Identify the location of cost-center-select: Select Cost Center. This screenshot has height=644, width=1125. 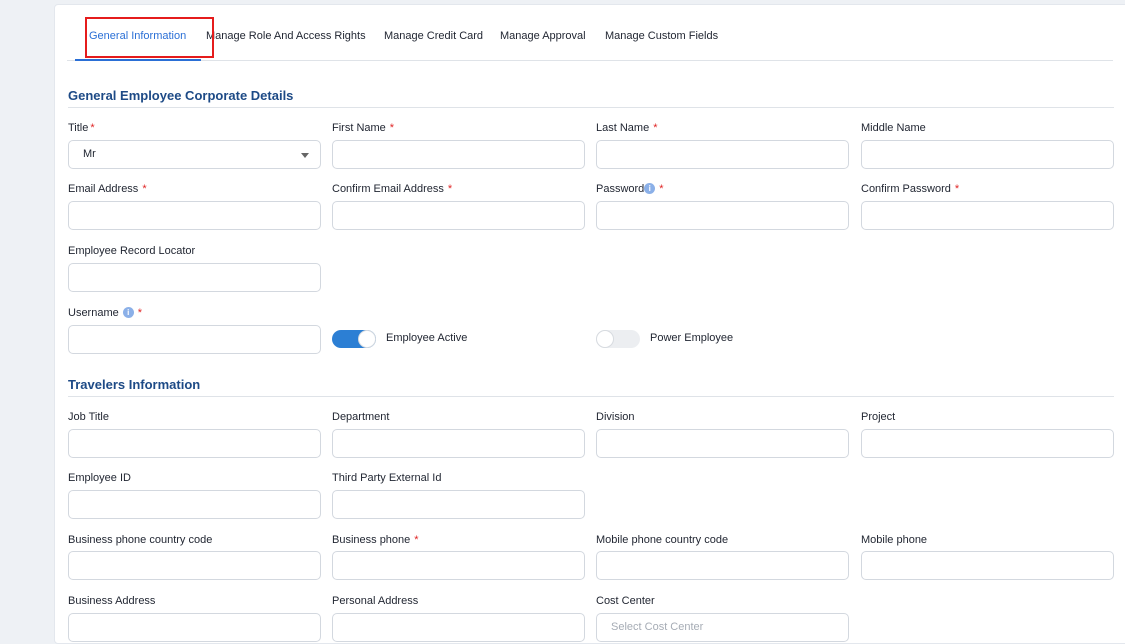
(722, 627).